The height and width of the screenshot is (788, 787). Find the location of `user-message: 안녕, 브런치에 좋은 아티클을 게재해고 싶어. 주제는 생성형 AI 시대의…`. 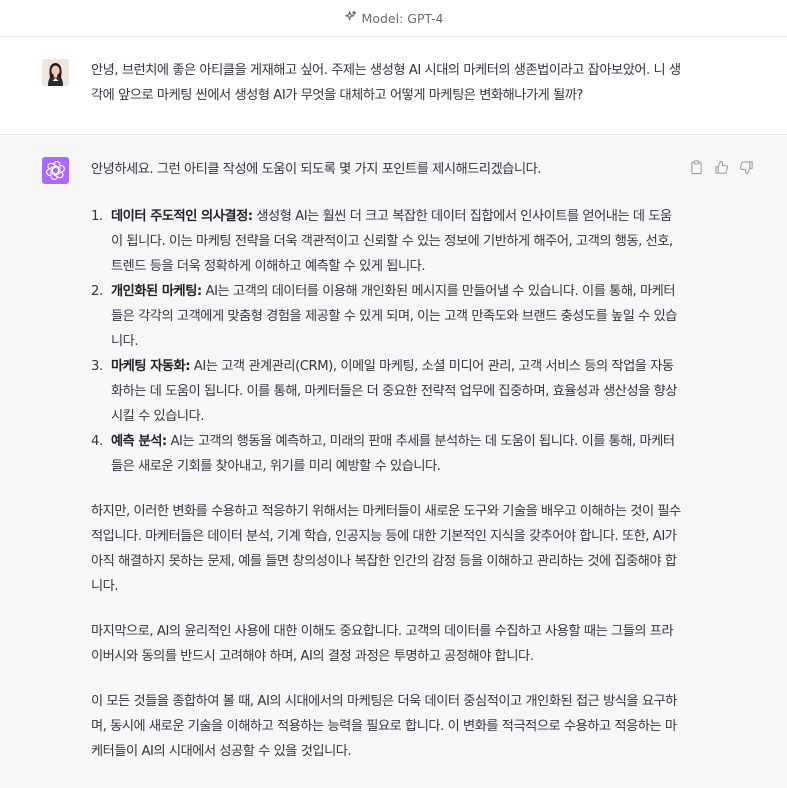

user-message: 안녕, 브런치에 좋은 아티클을 게재해고 싶어. 주제는 생성형 AI 시대의… is located at coordinates (393, 86).